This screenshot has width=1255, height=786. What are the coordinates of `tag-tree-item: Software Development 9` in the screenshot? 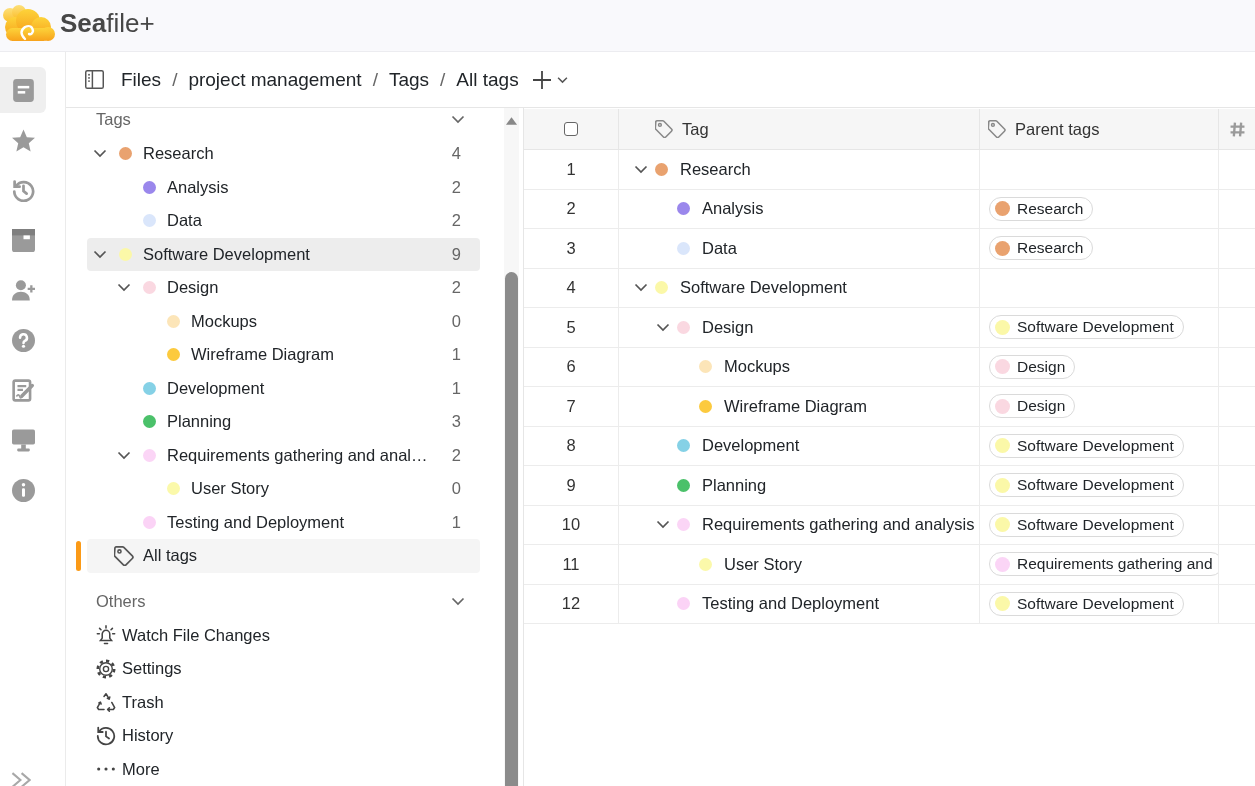 It's located at (283, 254).